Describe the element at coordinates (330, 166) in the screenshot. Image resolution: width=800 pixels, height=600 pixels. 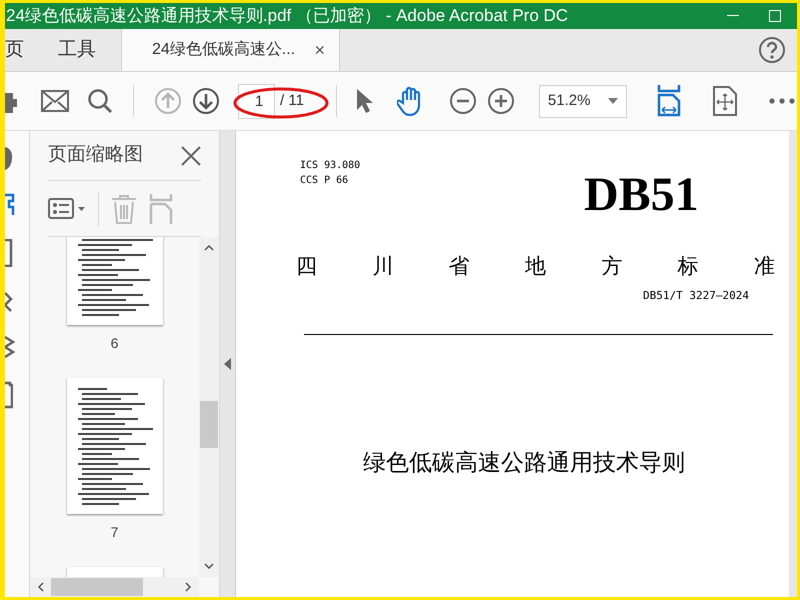
I see `ics-code: ICS 93.080` at that location.